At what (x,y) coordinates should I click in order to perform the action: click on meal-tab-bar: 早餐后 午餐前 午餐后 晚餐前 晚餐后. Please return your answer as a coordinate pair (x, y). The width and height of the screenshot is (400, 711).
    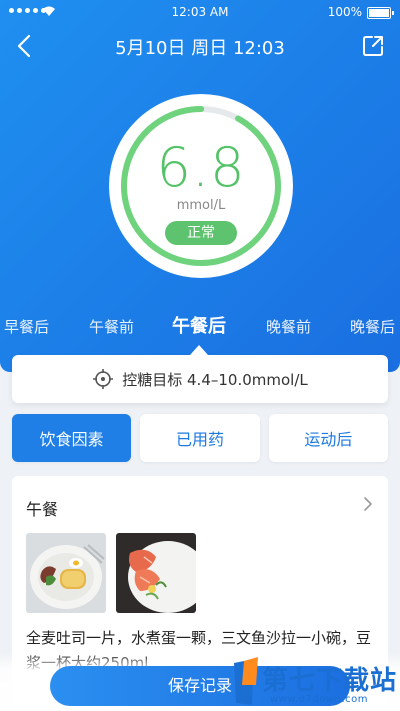
    Looking at the image, I should click on (200, 325).